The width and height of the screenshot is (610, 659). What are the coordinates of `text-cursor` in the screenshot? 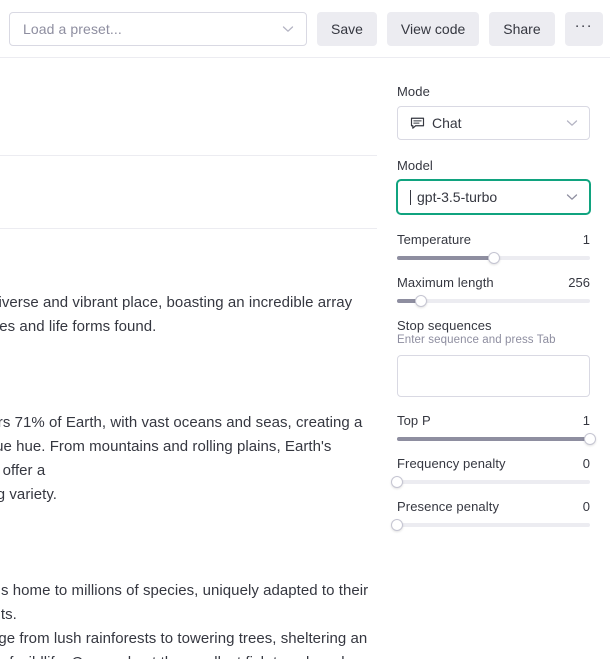 It's located at (410, 197).